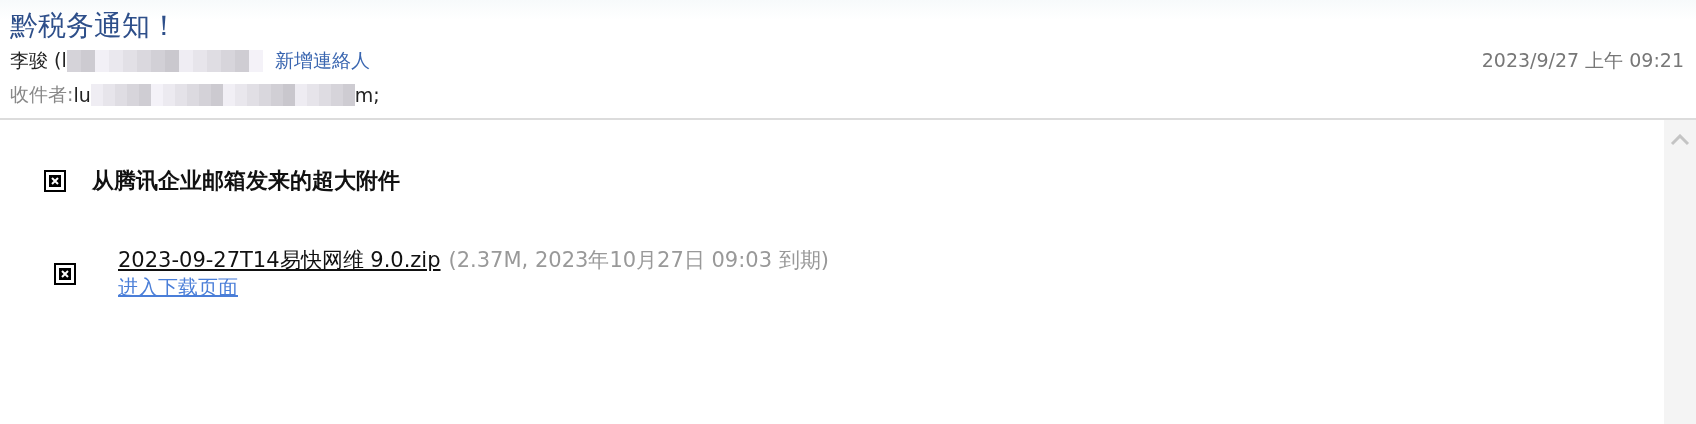  I want to click on file-link: 2023-09-27T14易快网维 9.0.zip, so click(279, 260).